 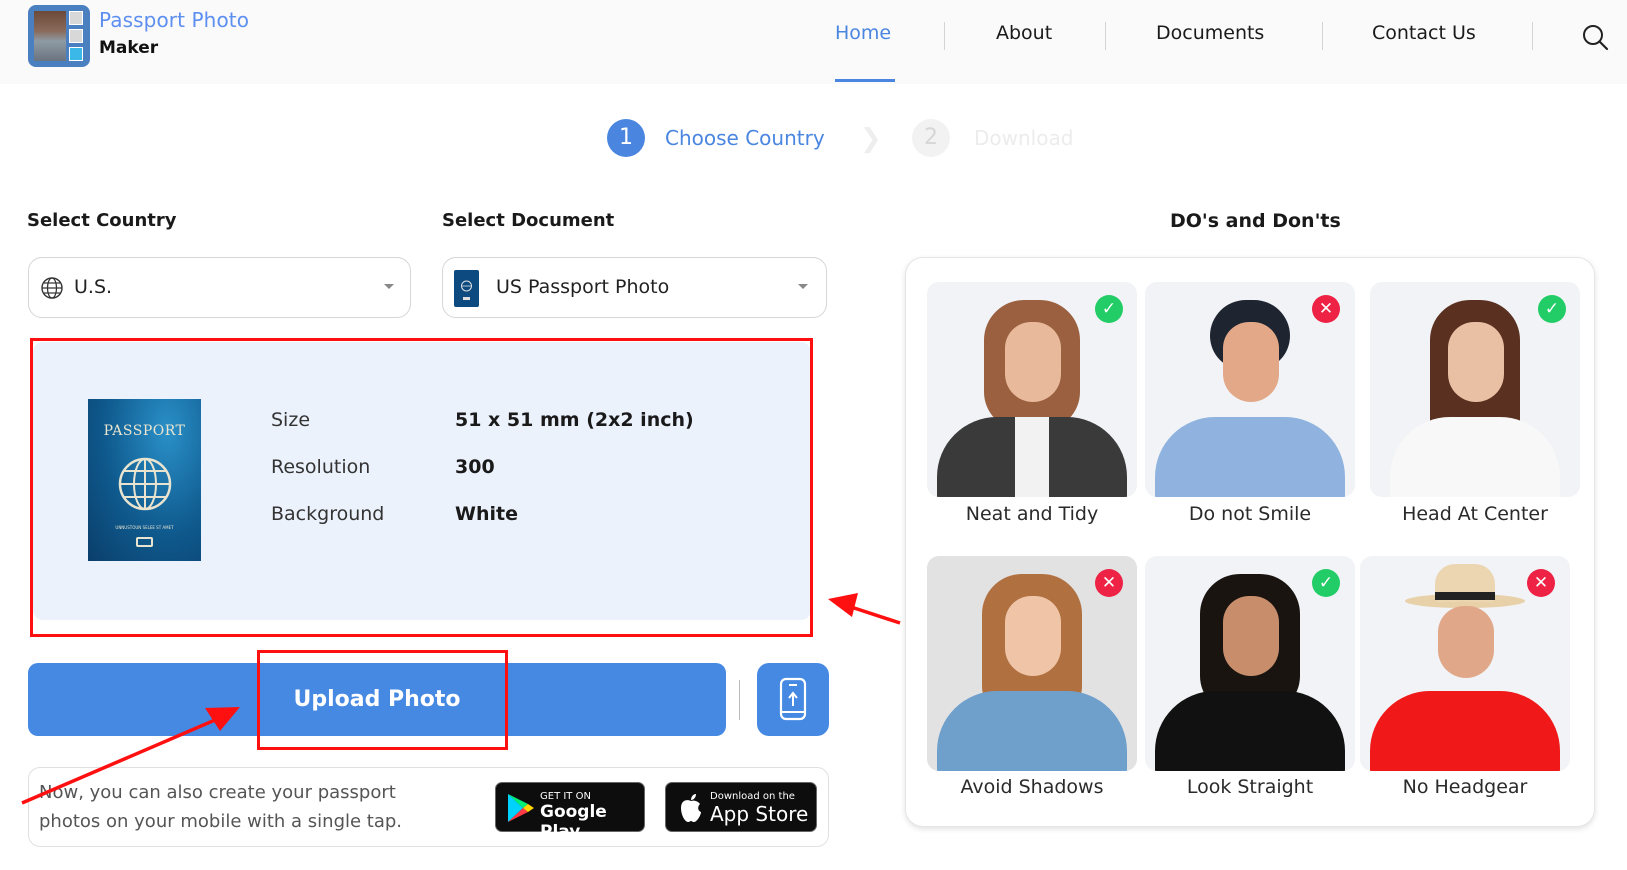 What do you see at coordinates (1210, 33) in the screenshot?
I see `nav-documents: Documents` at bounding box center [1210, 33].